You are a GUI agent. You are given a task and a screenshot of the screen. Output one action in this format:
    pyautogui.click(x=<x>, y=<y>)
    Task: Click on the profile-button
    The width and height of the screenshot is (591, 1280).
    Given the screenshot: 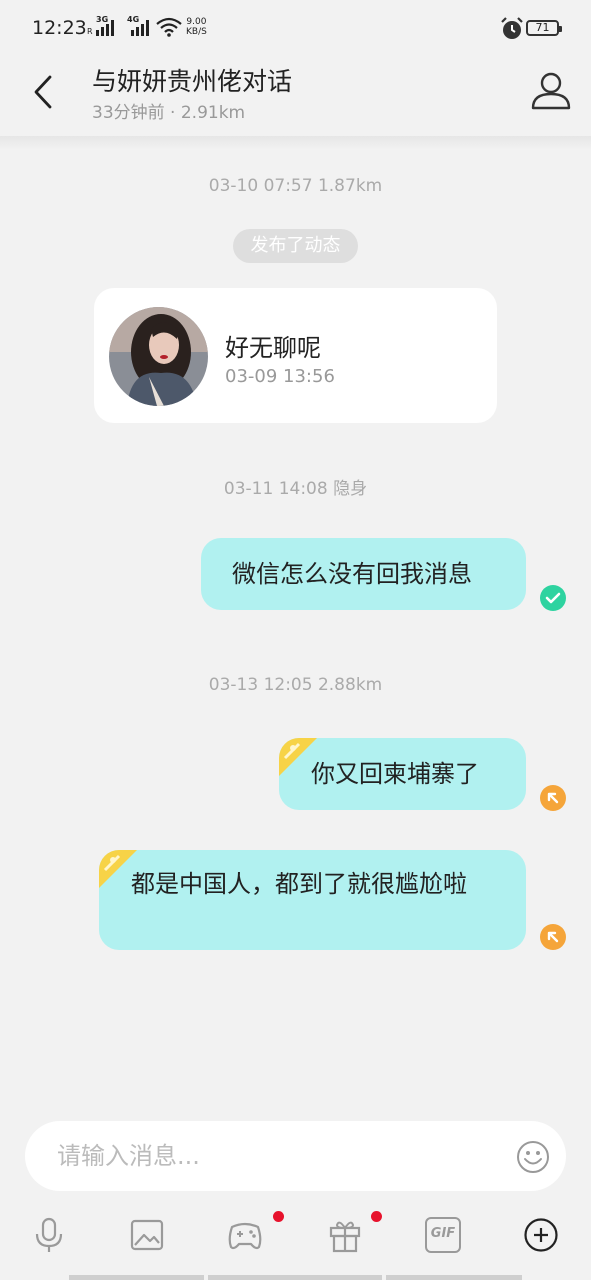 What is the action you would take?
    pyautogui.click(x=551, y=91)
    